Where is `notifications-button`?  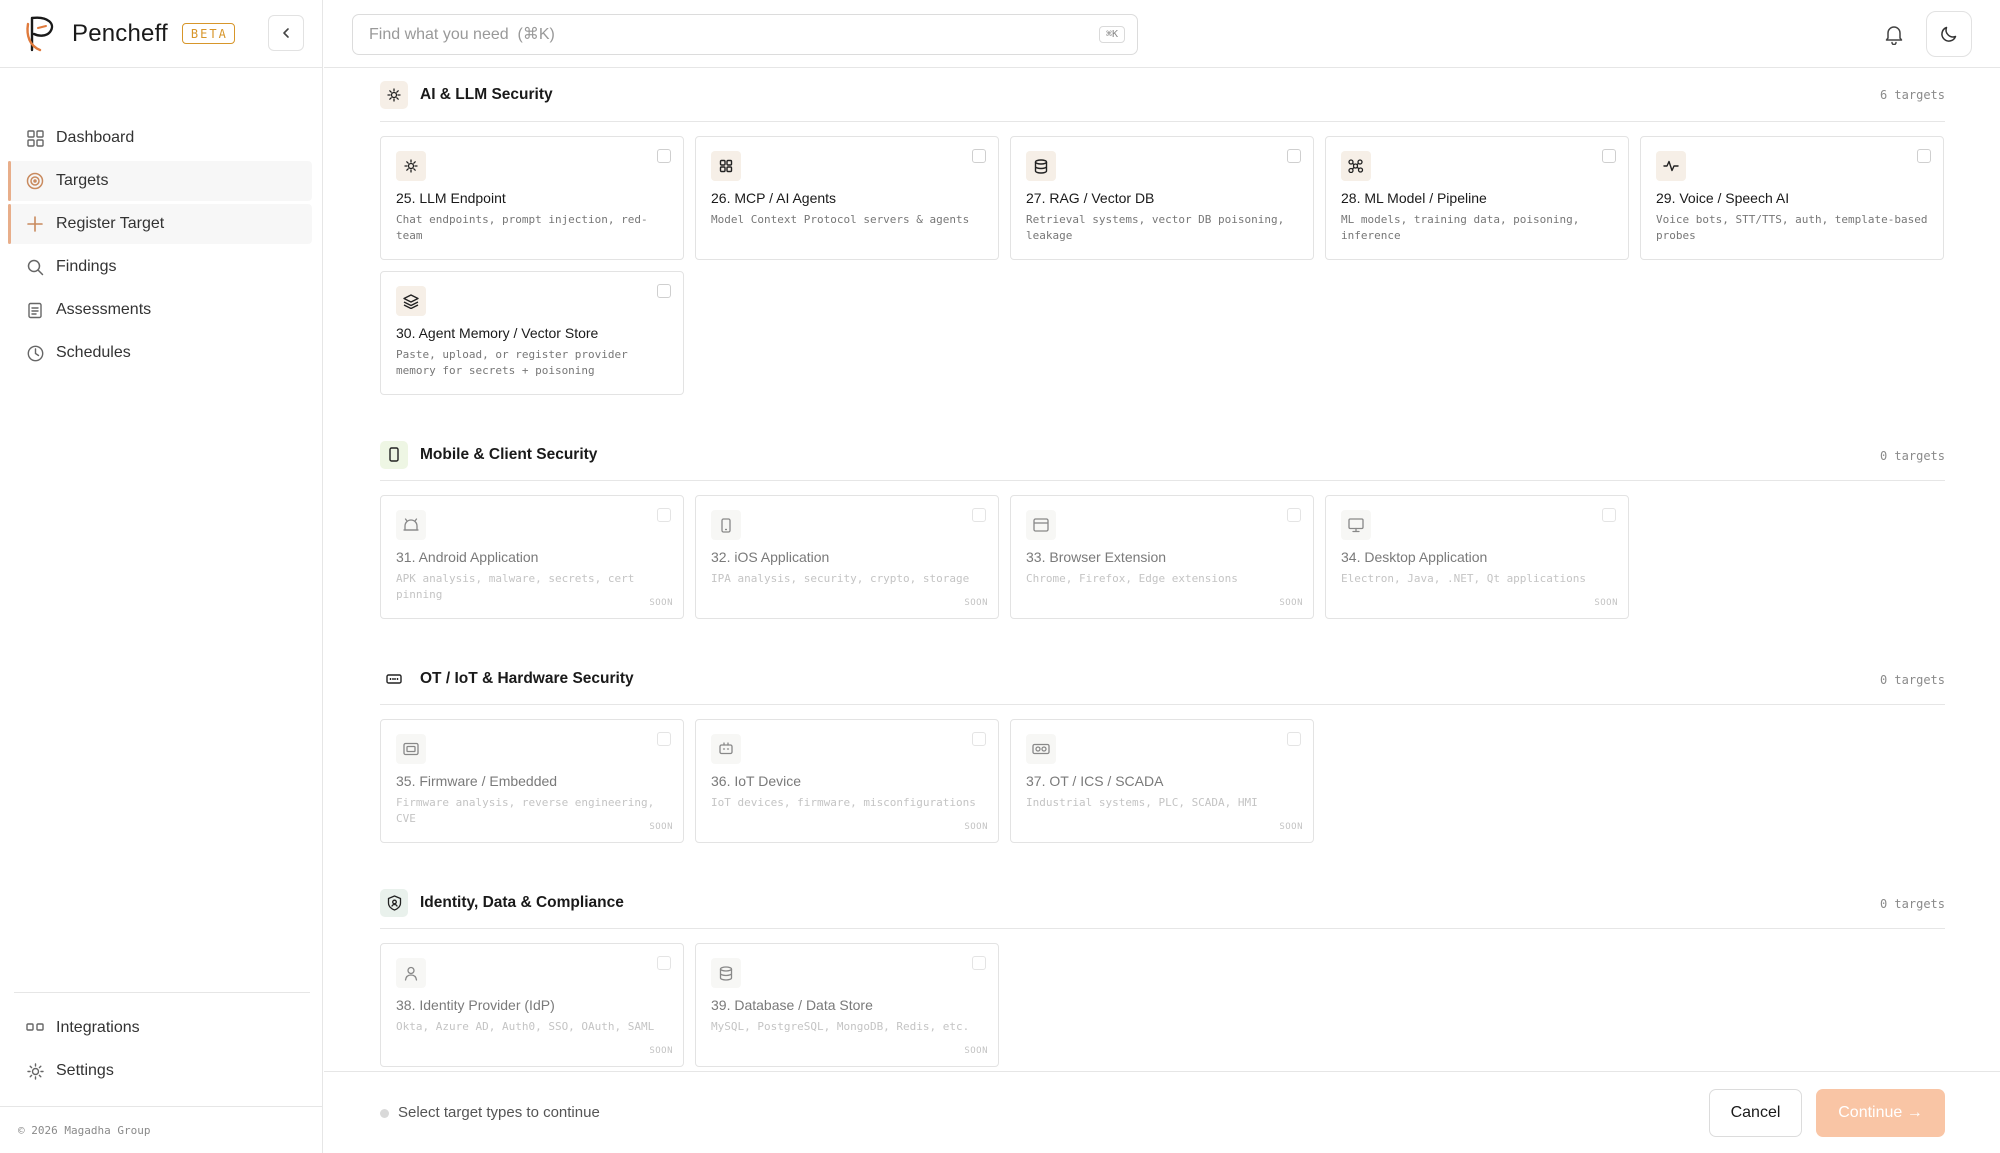 notifications-button is located at coordinates (1894, 34).